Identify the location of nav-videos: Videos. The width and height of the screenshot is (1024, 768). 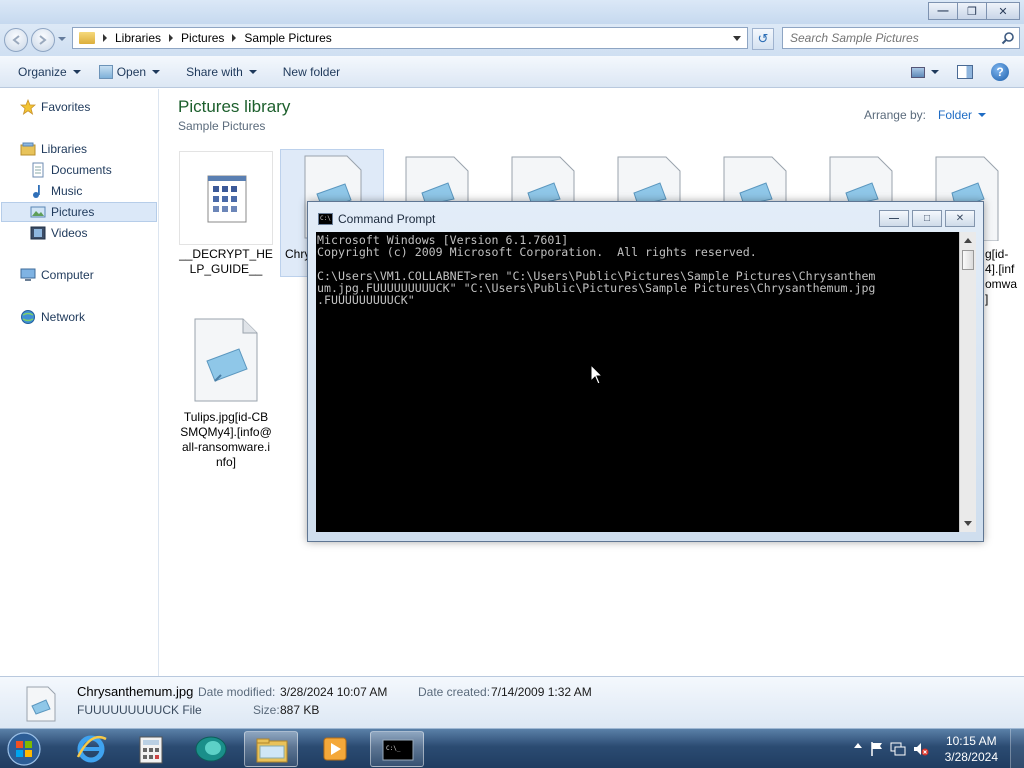
(58, 233).